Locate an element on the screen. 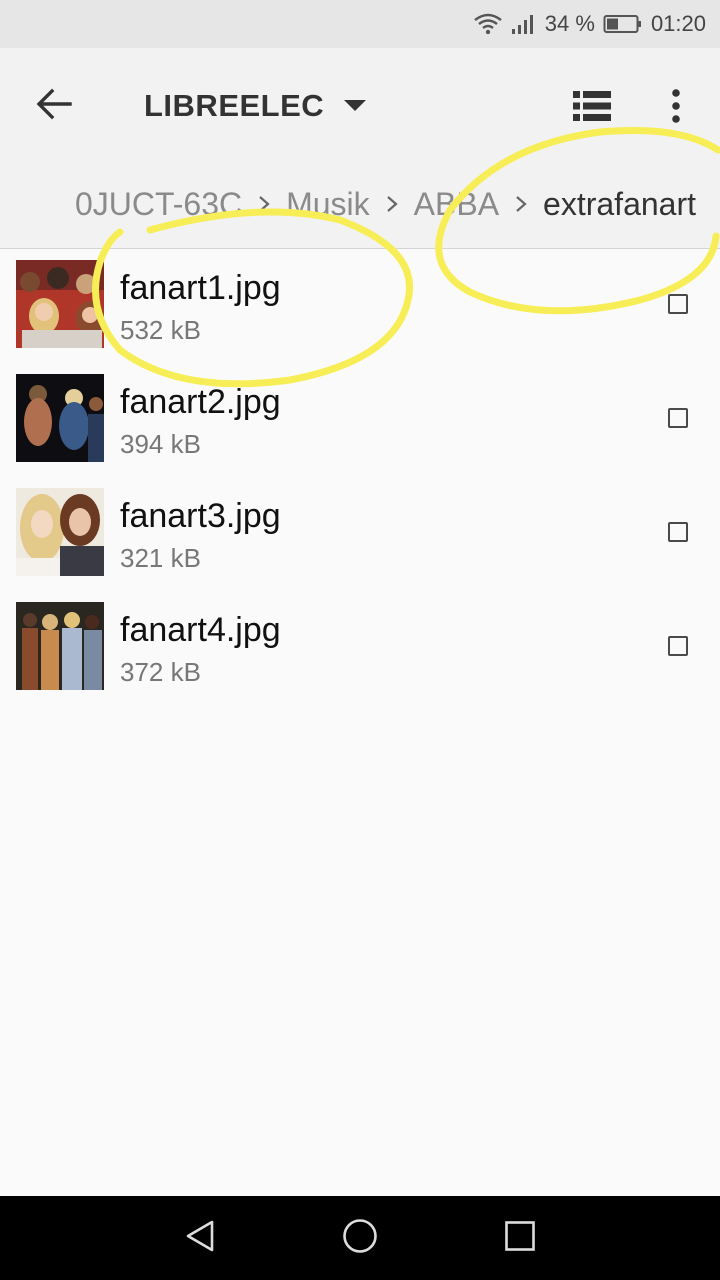  app-title: LIBREELEC is located at coordinates (234, 105).